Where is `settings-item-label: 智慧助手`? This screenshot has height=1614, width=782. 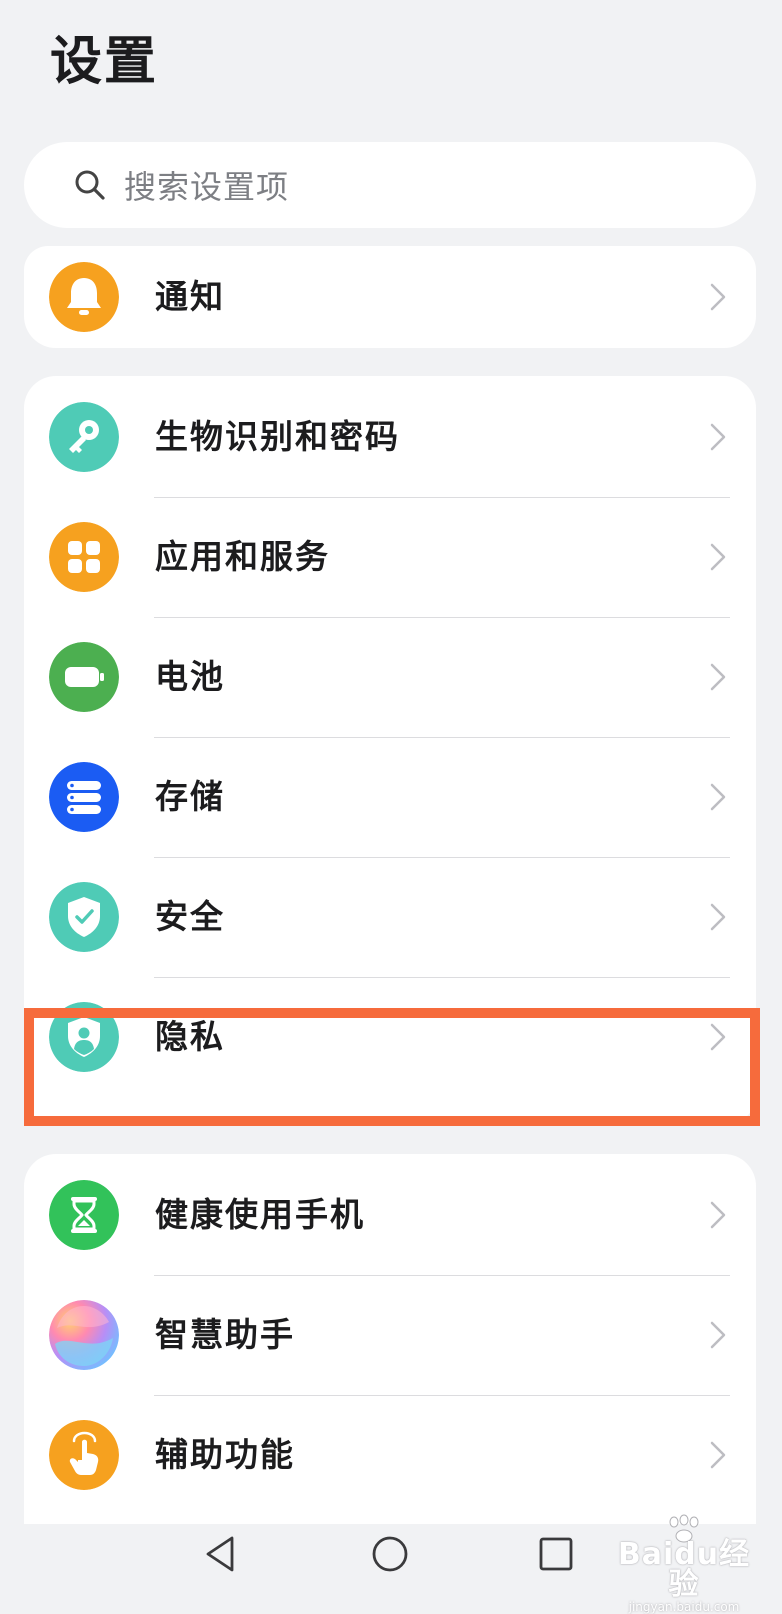 settings-item-label: 智慧助手 is located at coordinates (225, 1334).